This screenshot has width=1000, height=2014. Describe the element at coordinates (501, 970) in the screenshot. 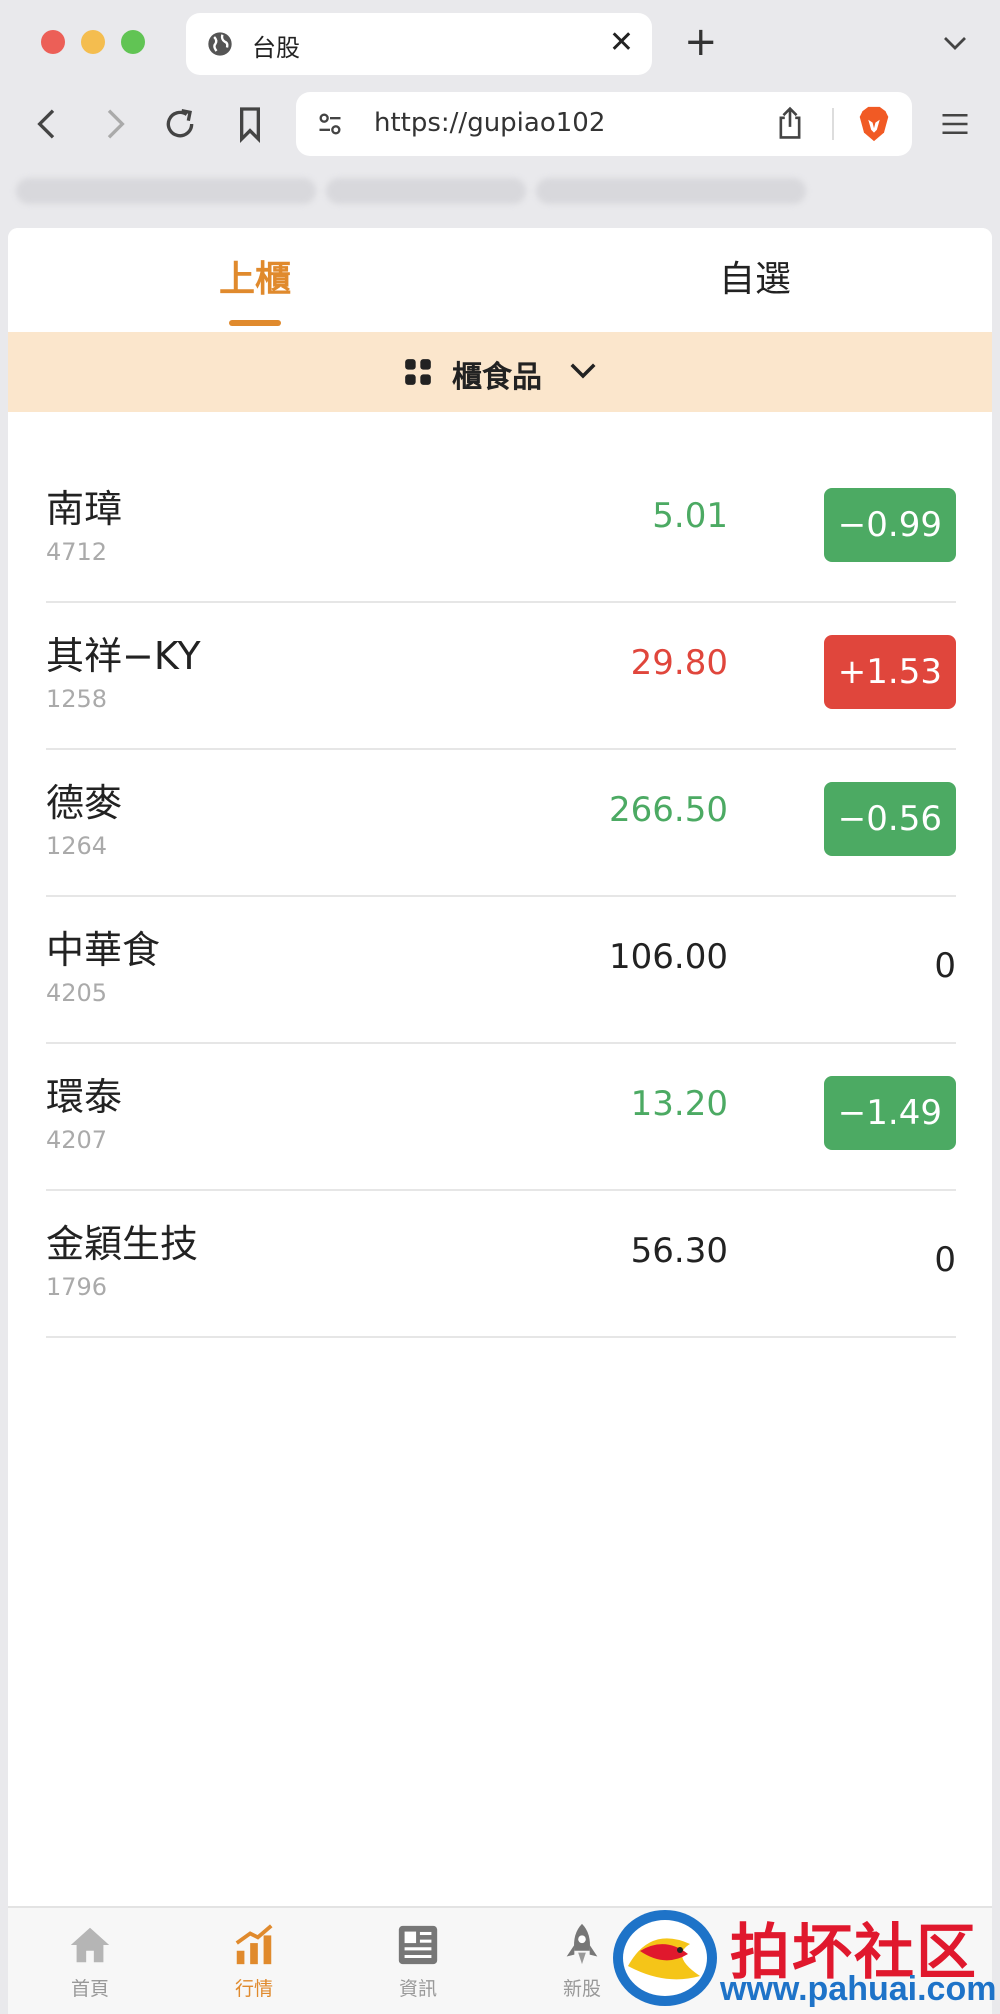

I see `stock-row: 中華食 4205 106.00 0` at that location.